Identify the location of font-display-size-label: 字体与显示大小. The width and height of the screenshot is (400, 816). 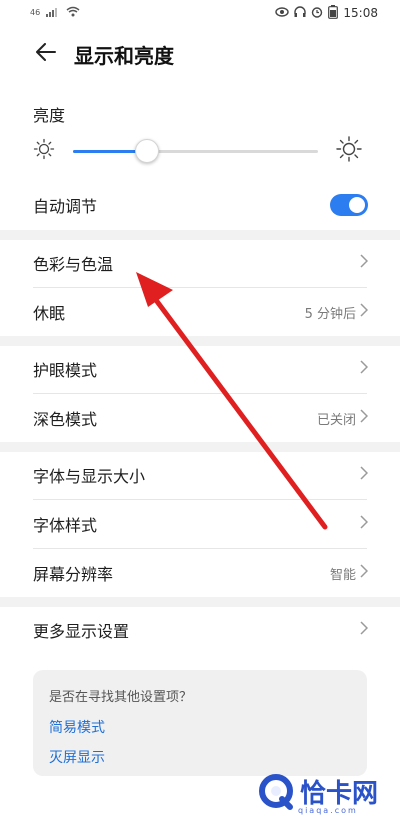
(89, 476).